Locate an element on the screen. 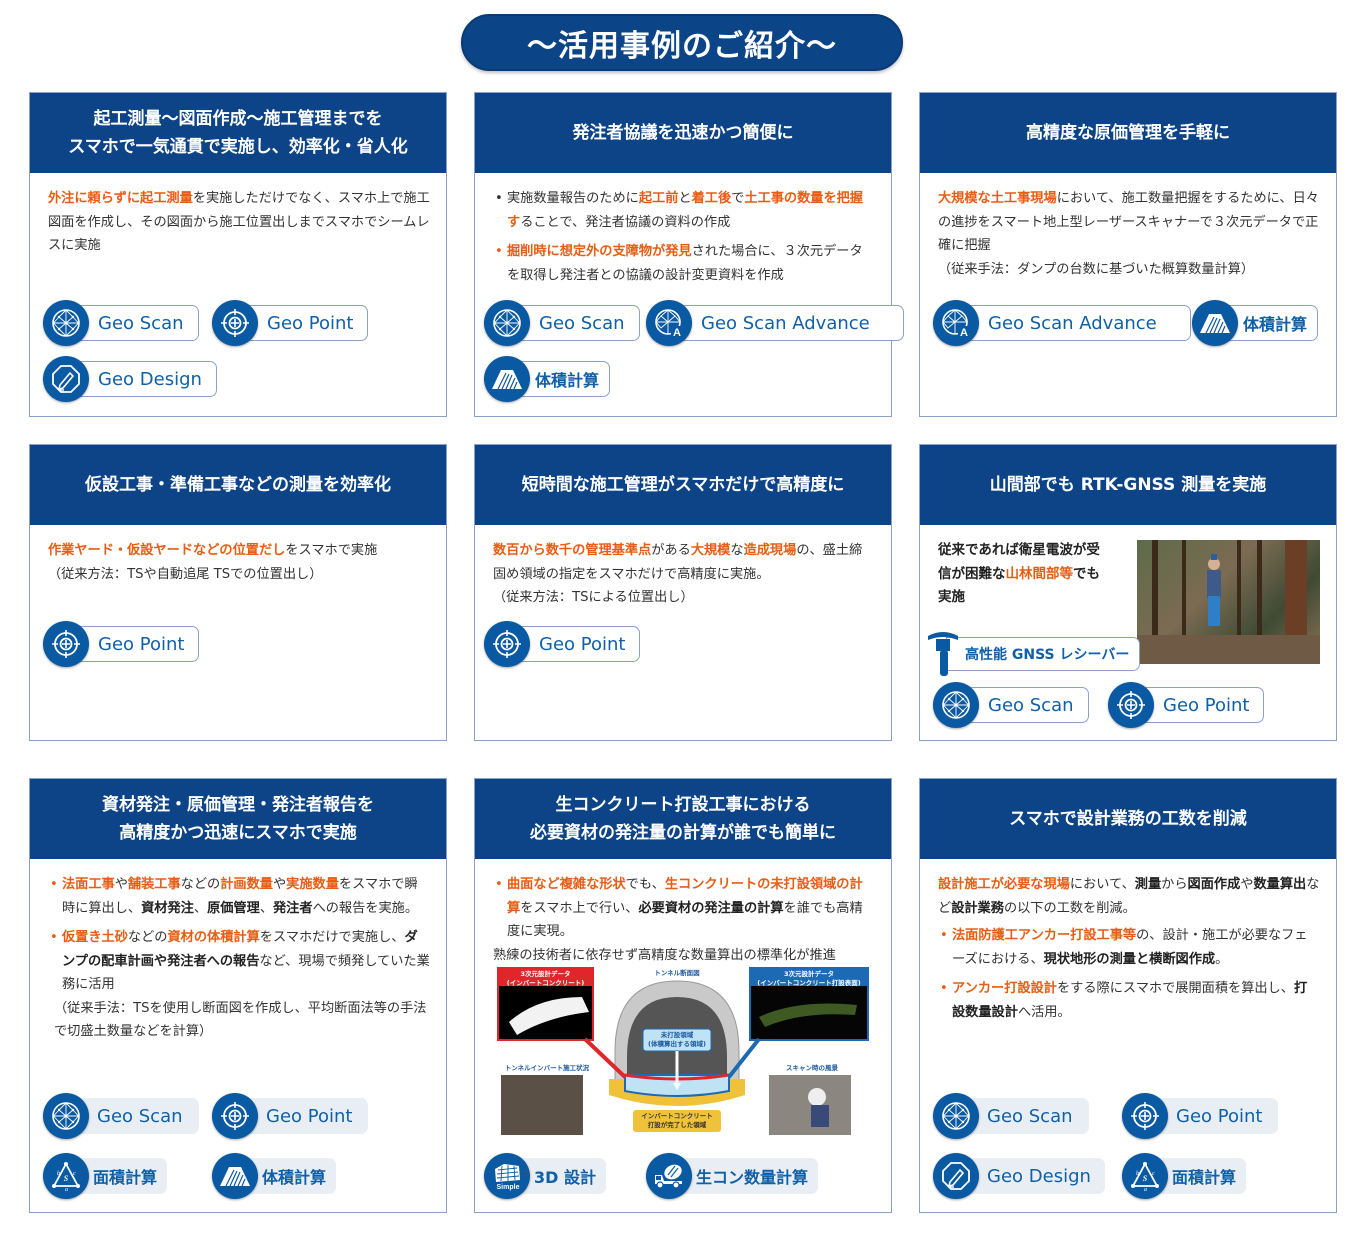 This screenshot has height=1242, width=1364. svg-text: a is located at coordinates (1145, 1189).